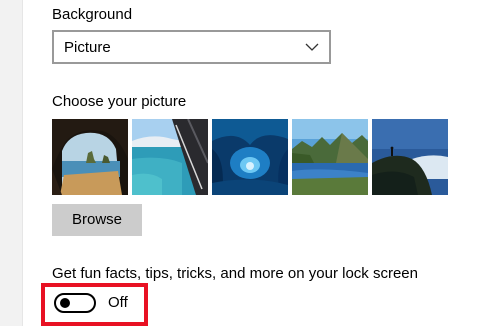 The width and height of the screenshot is (480, 326). I want to click on picture-thumbnail-coast, so click(170, 157).